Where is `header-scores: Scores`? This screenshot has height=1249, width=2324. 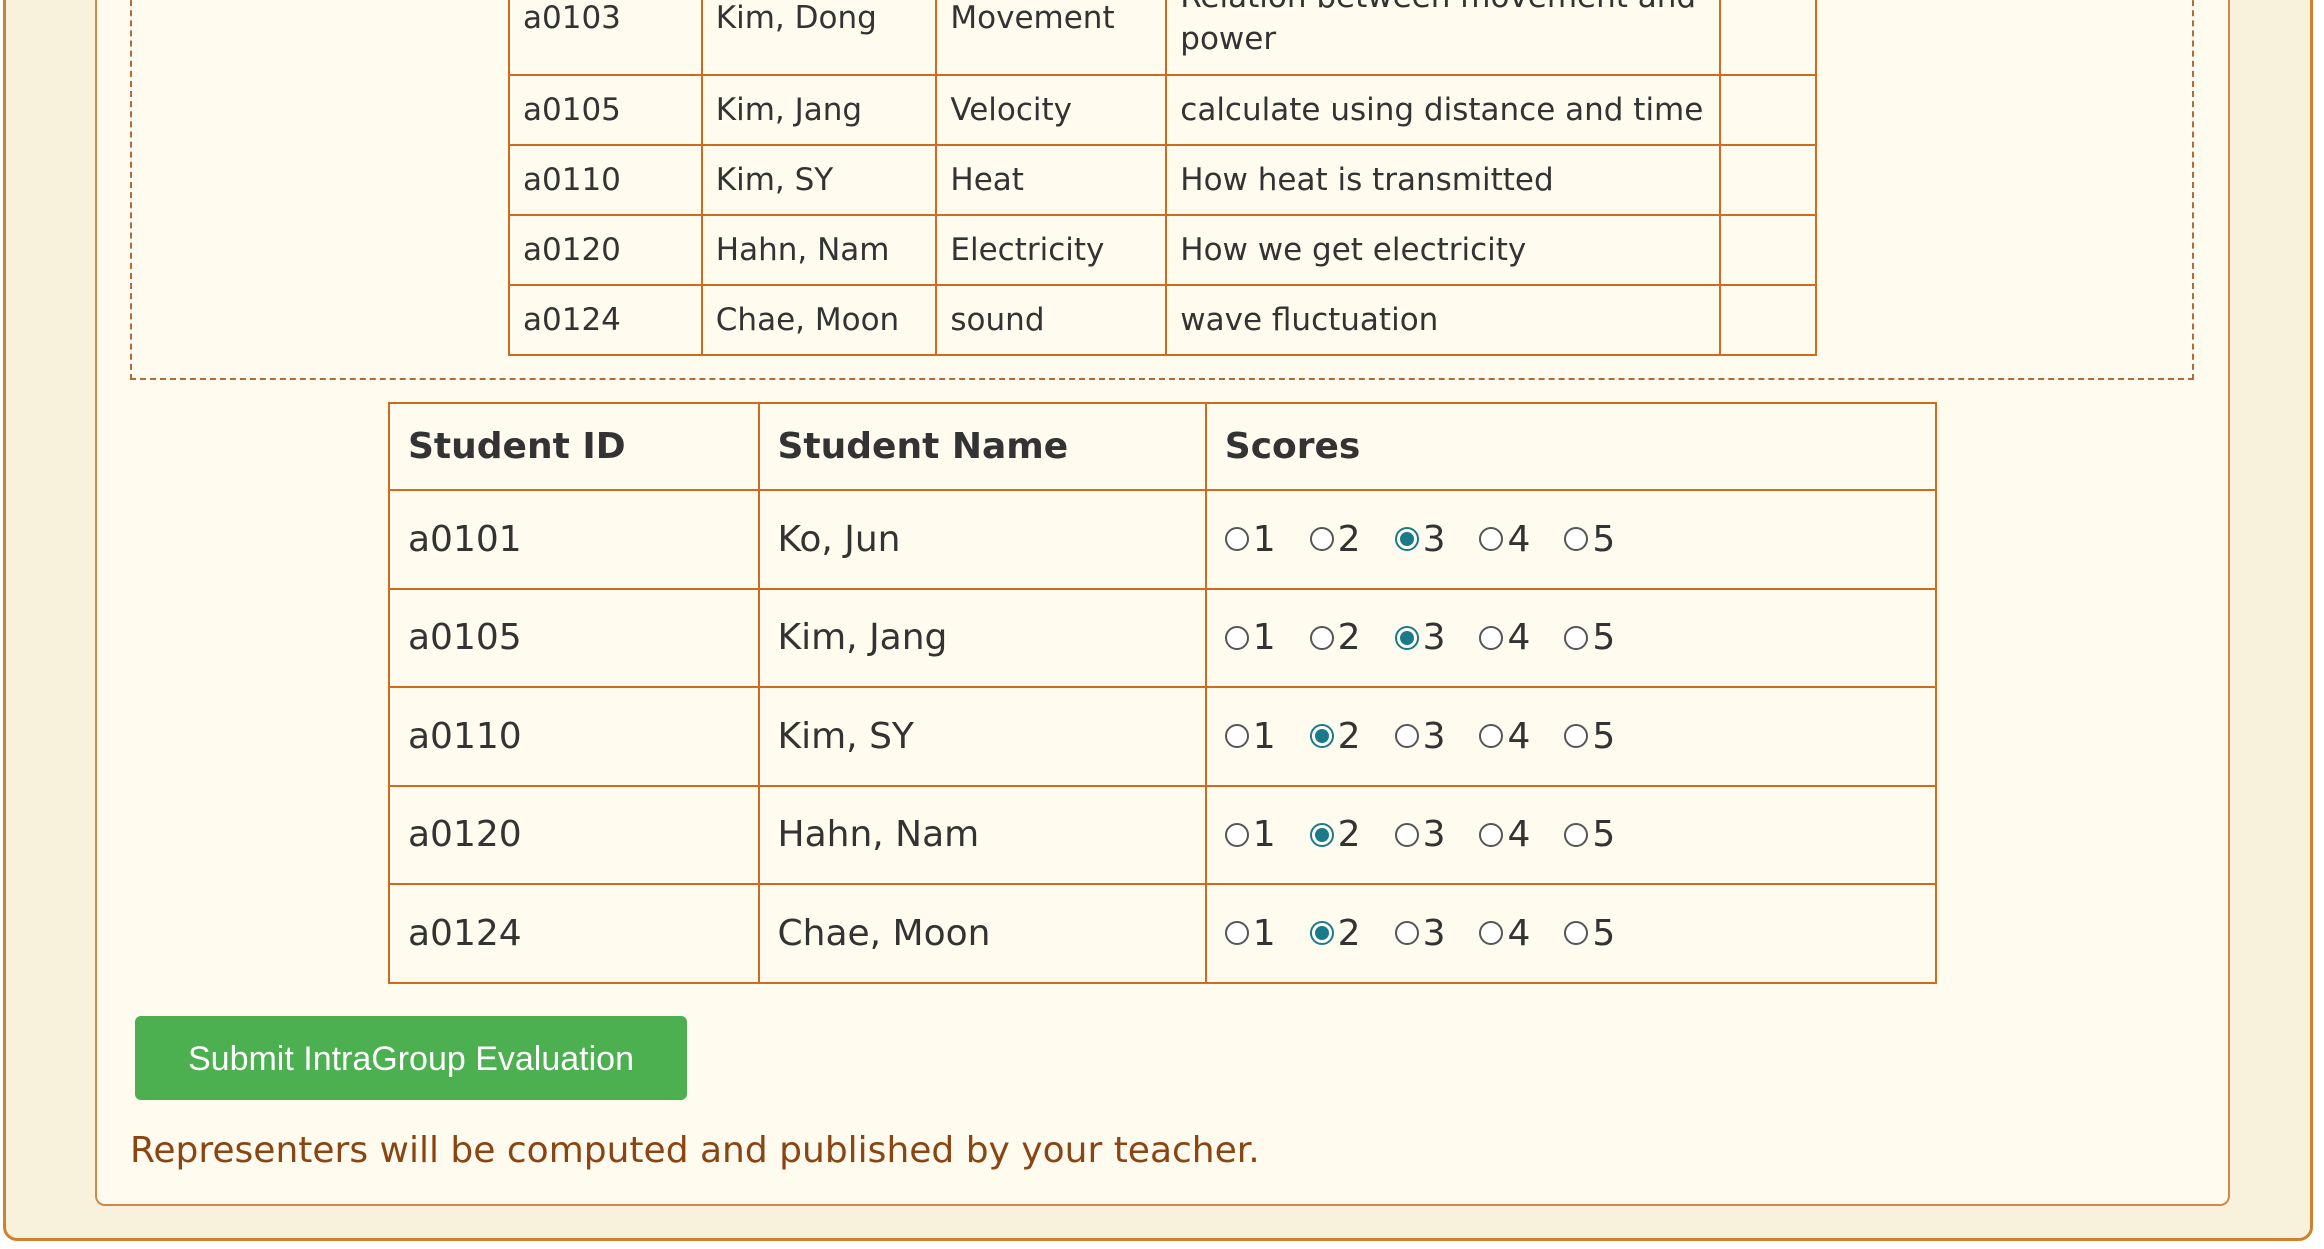
header-scores: Scores is located at coordinates (1571, 446).